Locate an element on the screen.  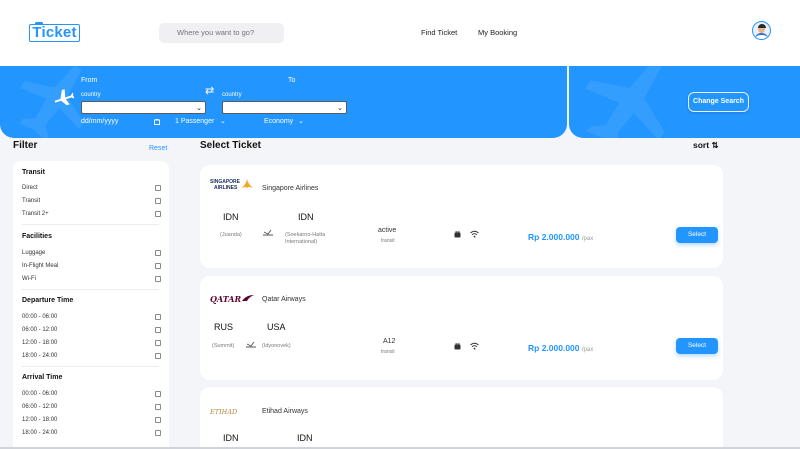
page-title: Select Ticket is located at coordinates (230, 145).